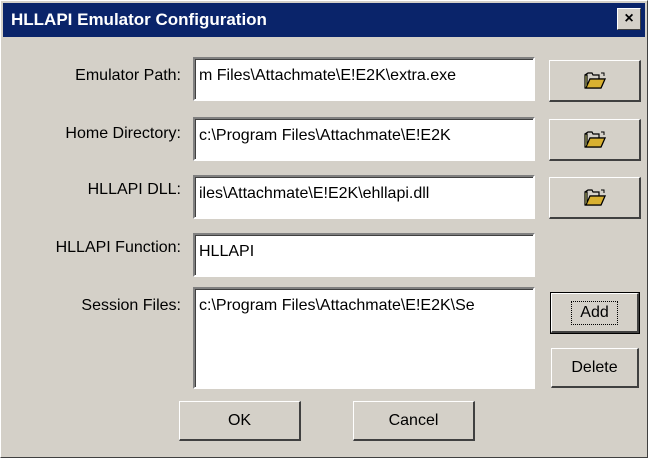 The height and width of the screenshot is (460, 650). Describe the element at coordinates (128, 75) in the screenshot. I see `emulator-path-label: Emulator Path:` at that location.